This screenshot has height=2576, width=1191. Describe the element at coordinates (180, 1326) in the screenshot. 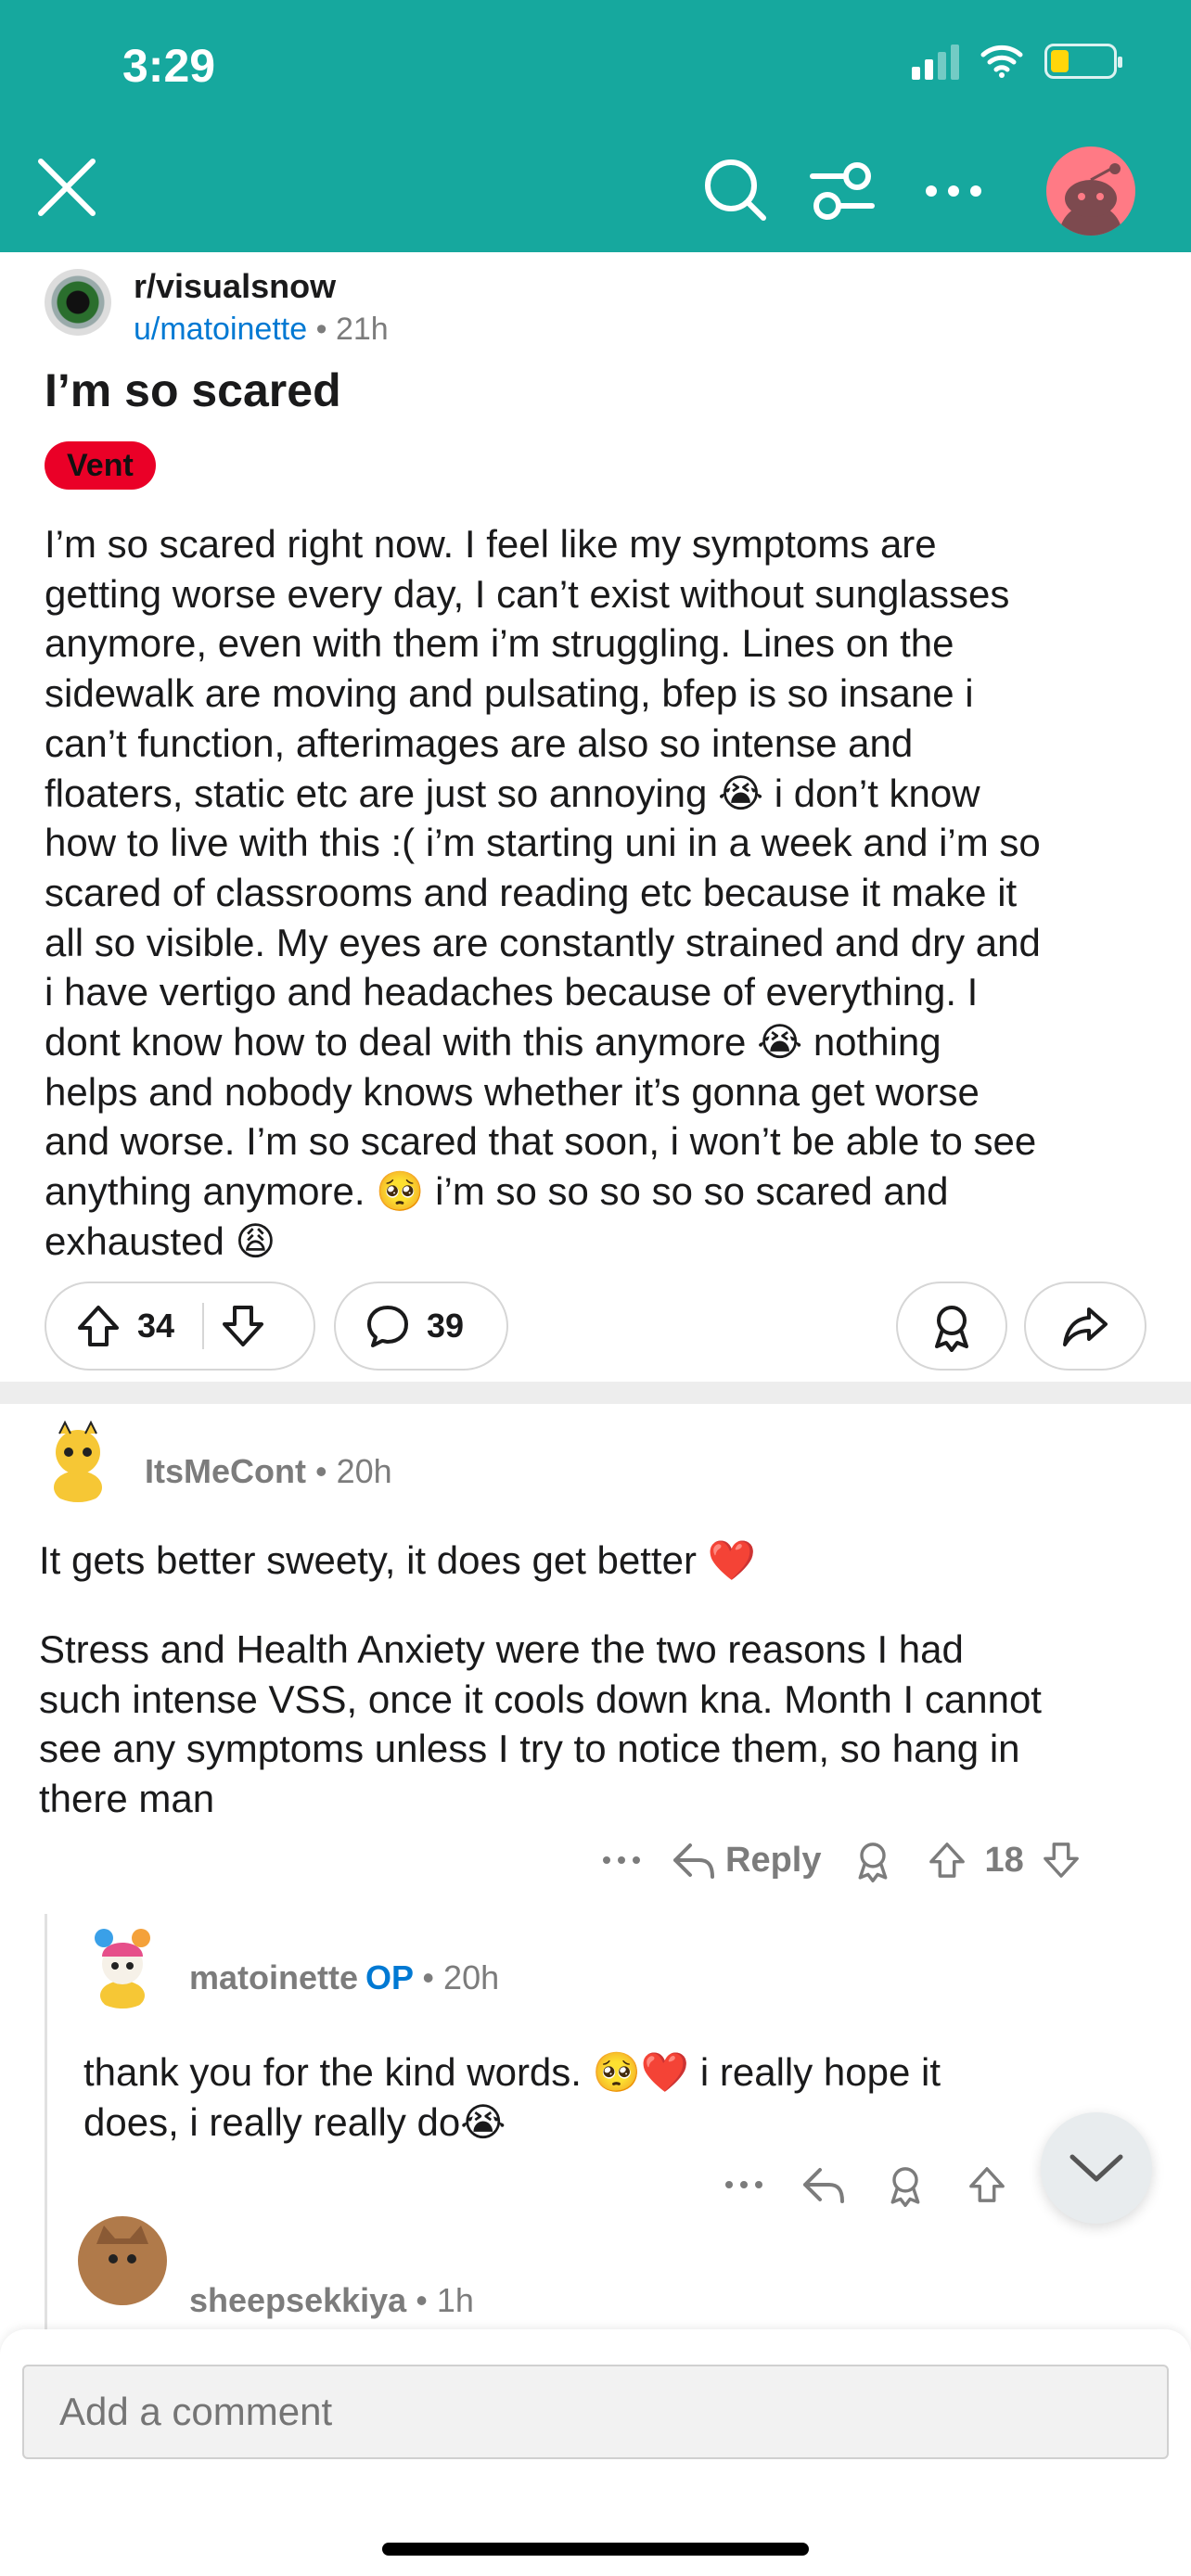

I see `vote-control: 34` at that location.